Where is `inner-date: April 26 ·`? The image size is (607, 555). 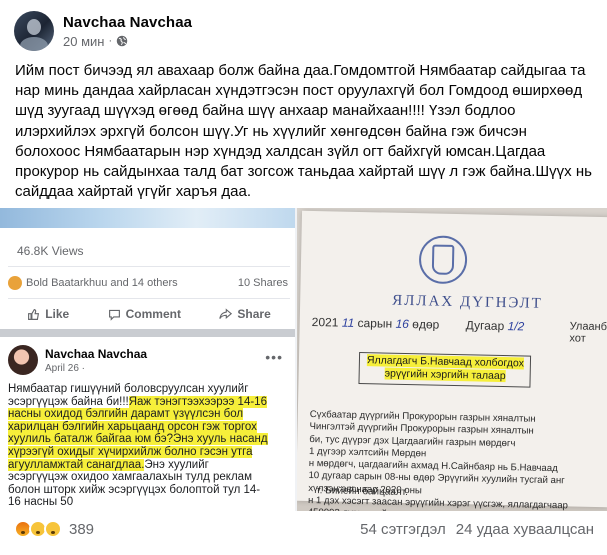 inner-date: April 26 · is located at coordinates (65, 368).